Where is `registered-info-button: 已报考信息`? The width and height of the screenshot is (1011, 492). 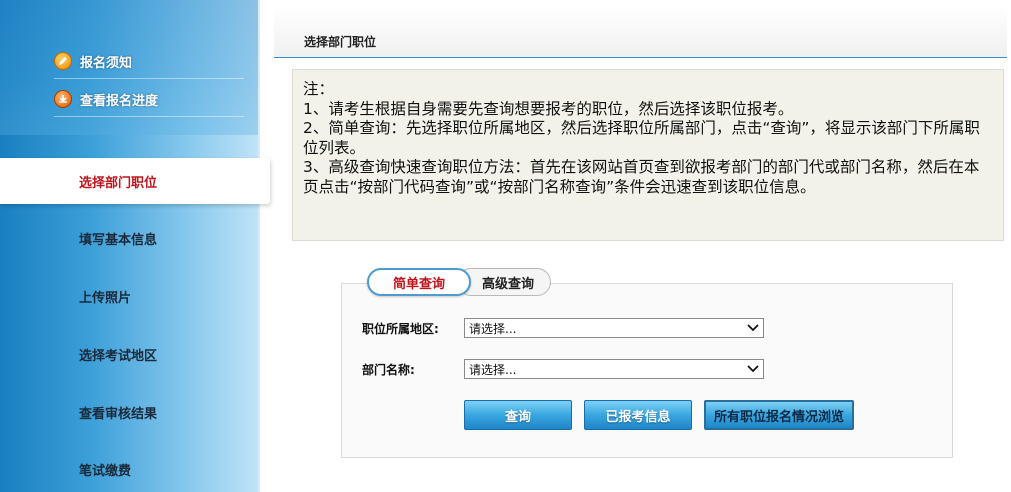
registered-info-button: 已报考信息 is located at coordinates (638, 415).